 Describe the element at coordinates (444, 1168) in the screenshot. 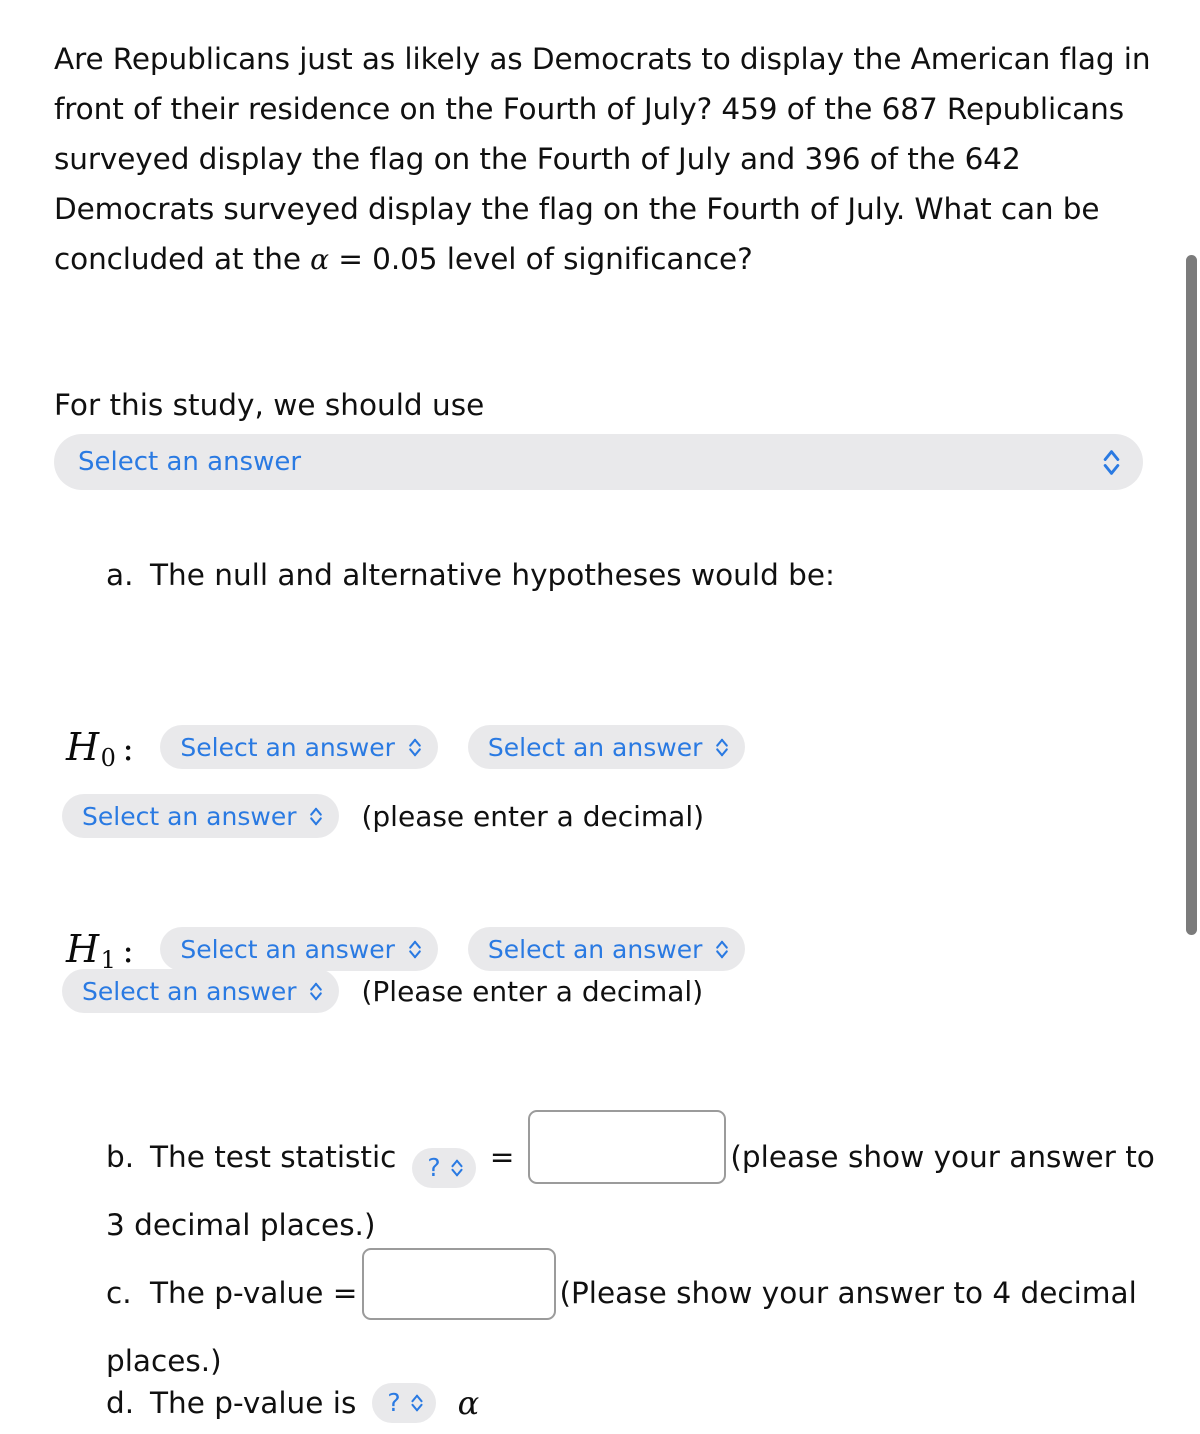

I see `test-statistic-type-select: ?` at that location.